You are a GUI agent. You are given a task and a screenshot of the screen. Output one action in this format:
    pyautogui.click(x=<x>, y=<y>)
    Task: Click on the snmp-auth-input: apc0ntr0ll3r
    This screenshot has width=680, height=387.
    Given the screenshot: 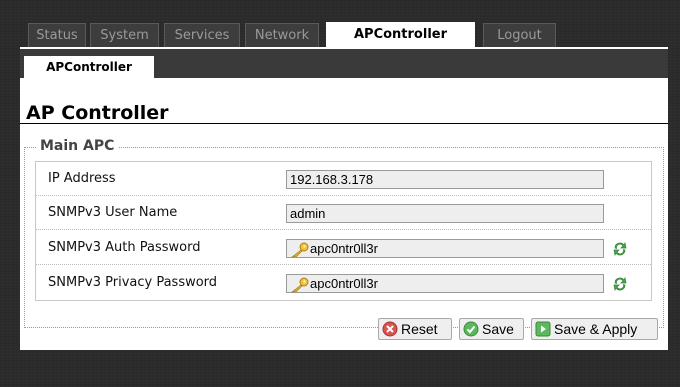 What is the action you would take?
    pyautogui.click(x=445, y=248)
    